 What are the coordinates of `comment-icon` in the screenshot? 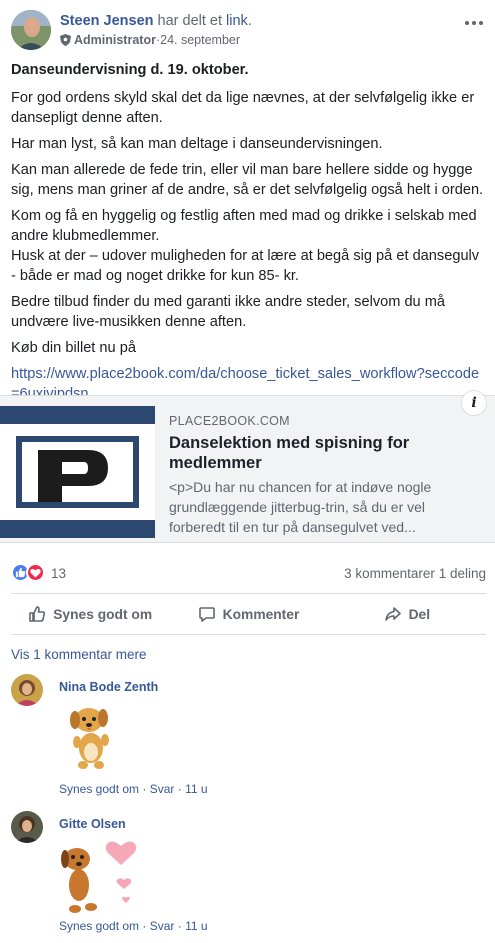 It's located at (206, 614).